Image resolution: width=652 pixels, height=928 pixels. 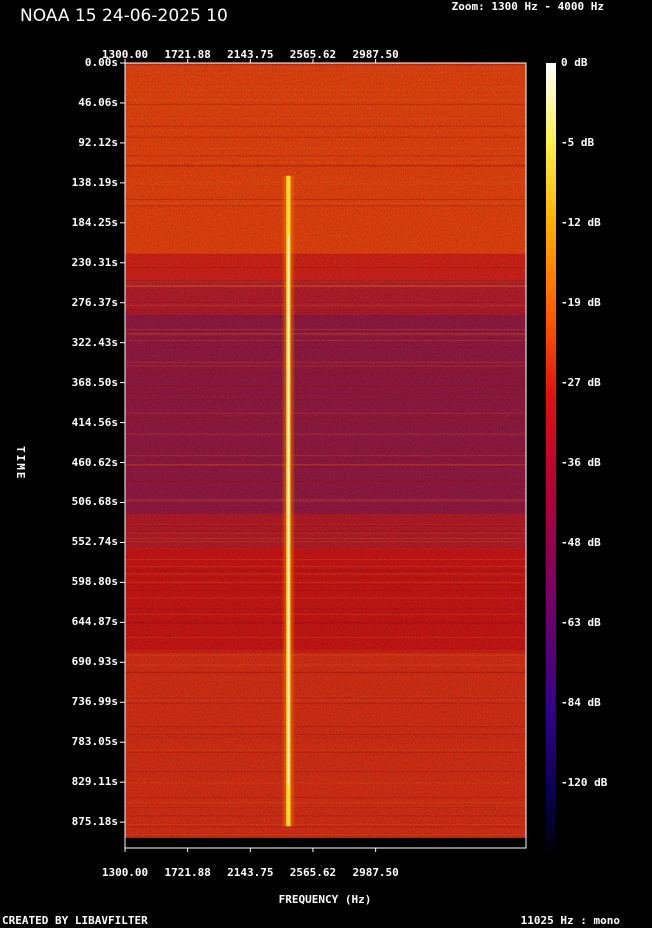 What do you see at coordinates (59, 223) in the screenshot?
I see `y-tick-label: 184.25s` at bounding box center [59, 223].